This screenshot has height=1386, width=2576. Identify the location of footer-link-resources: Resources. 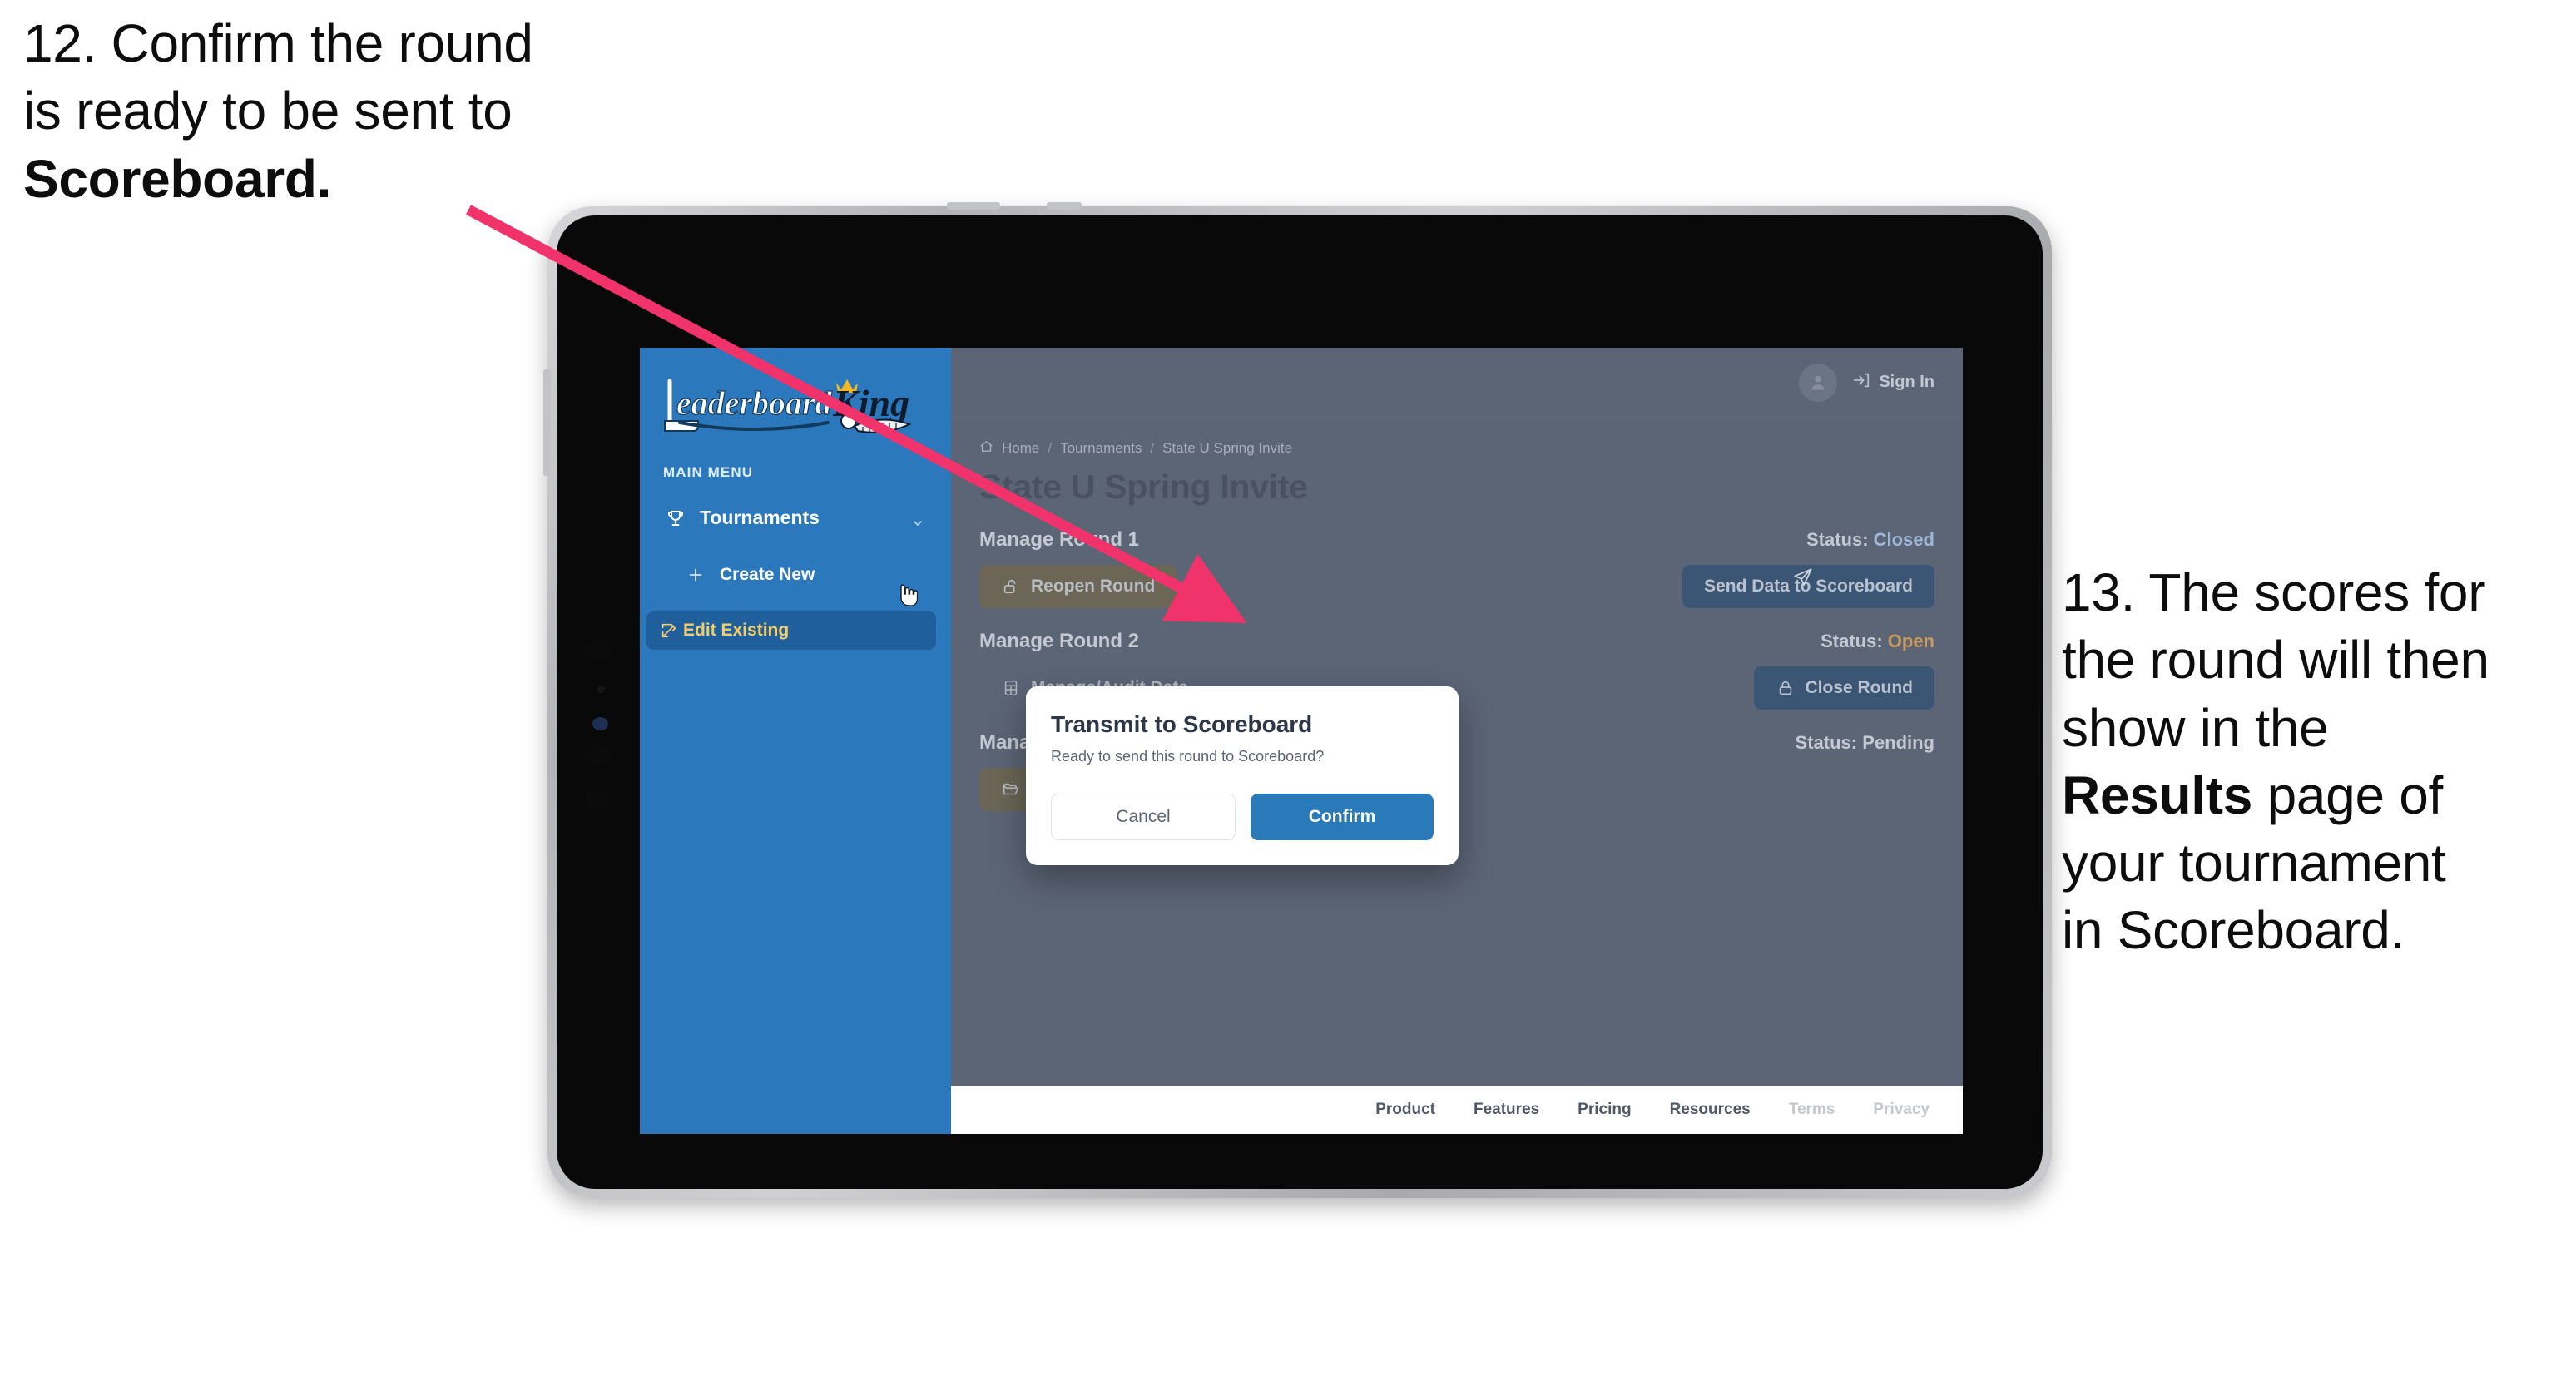
(1711, 1110).